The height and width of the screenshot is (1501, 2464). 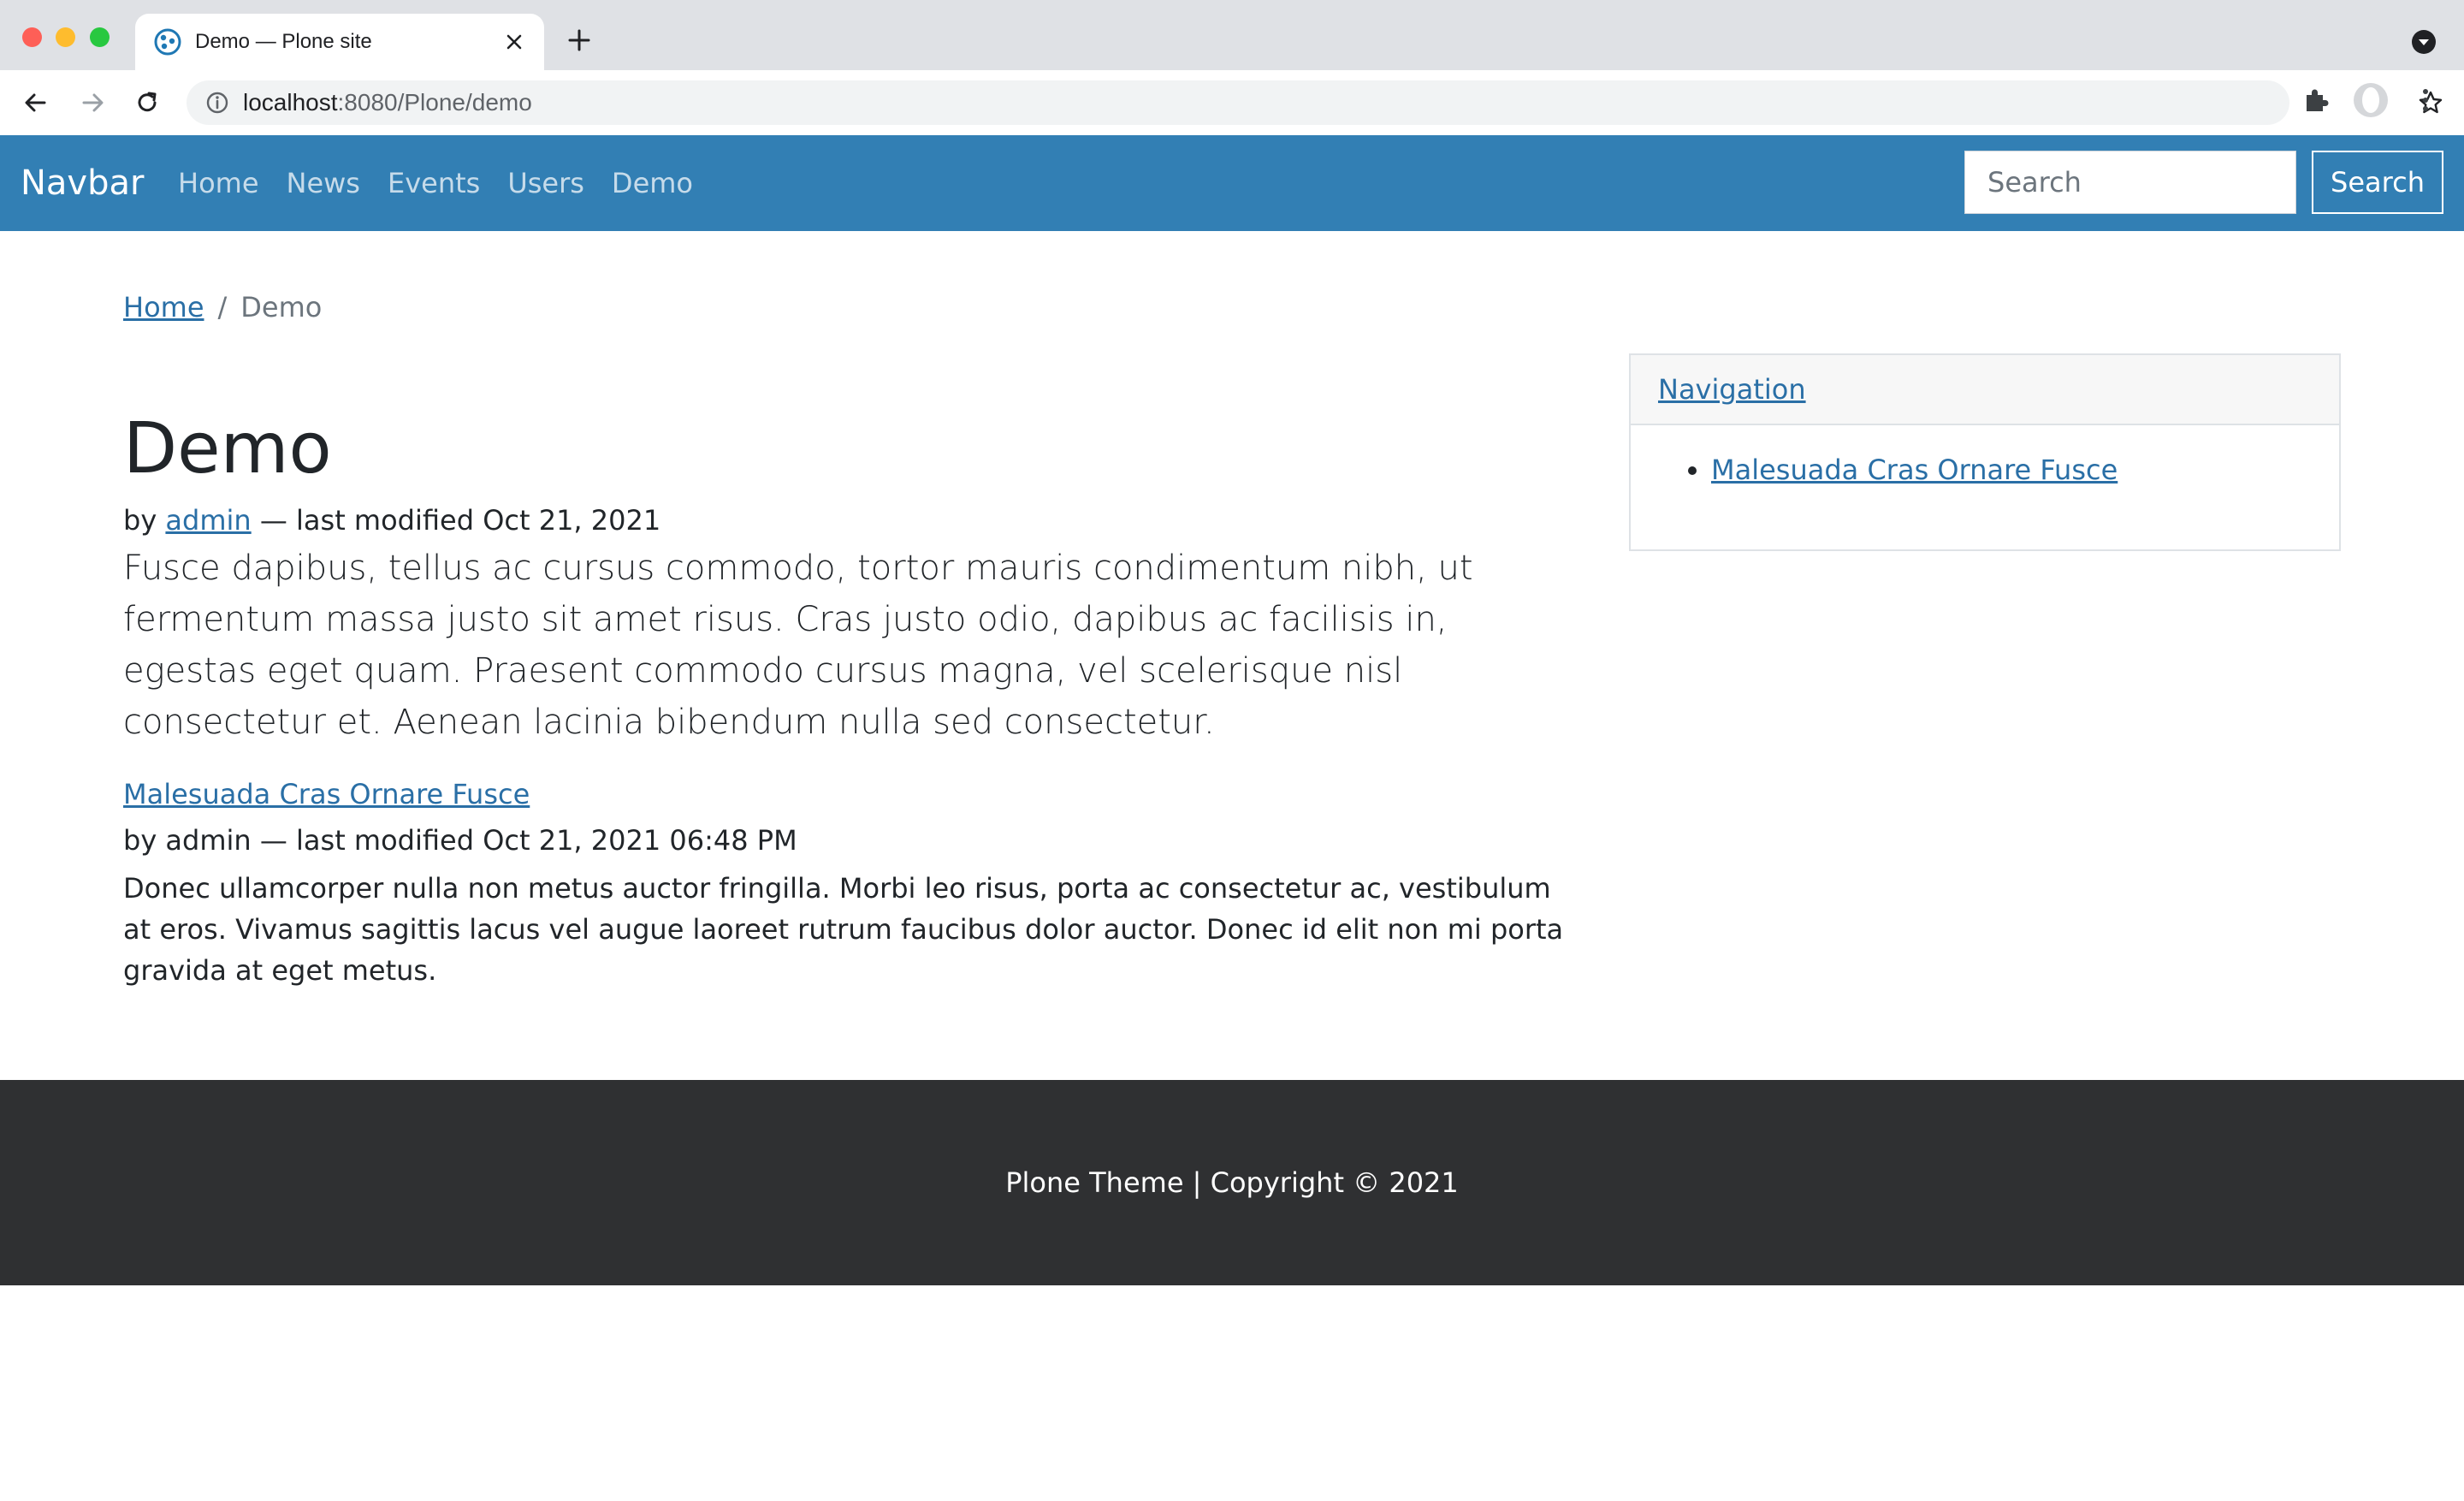 I want to click on breadcrumb: Home / Demo, so click(x=222, y=307).